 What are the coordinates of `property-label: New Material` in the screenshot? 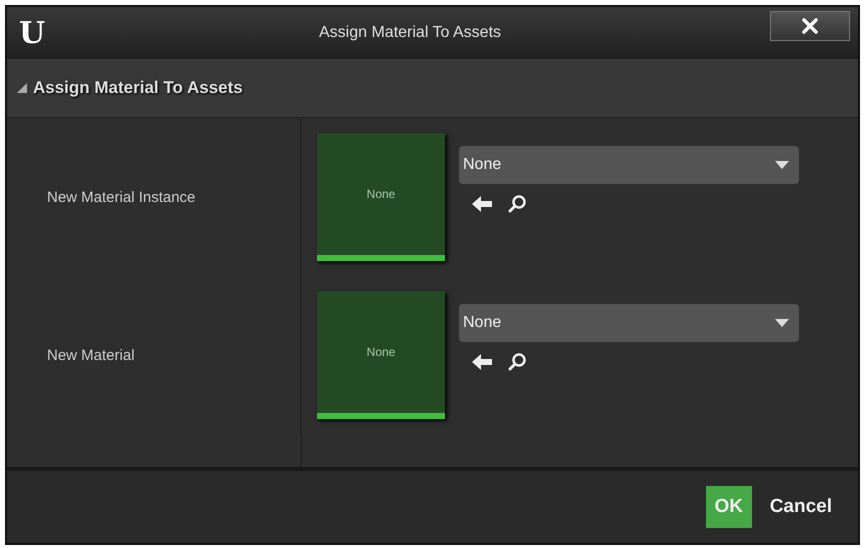 It's located at (91, 355).